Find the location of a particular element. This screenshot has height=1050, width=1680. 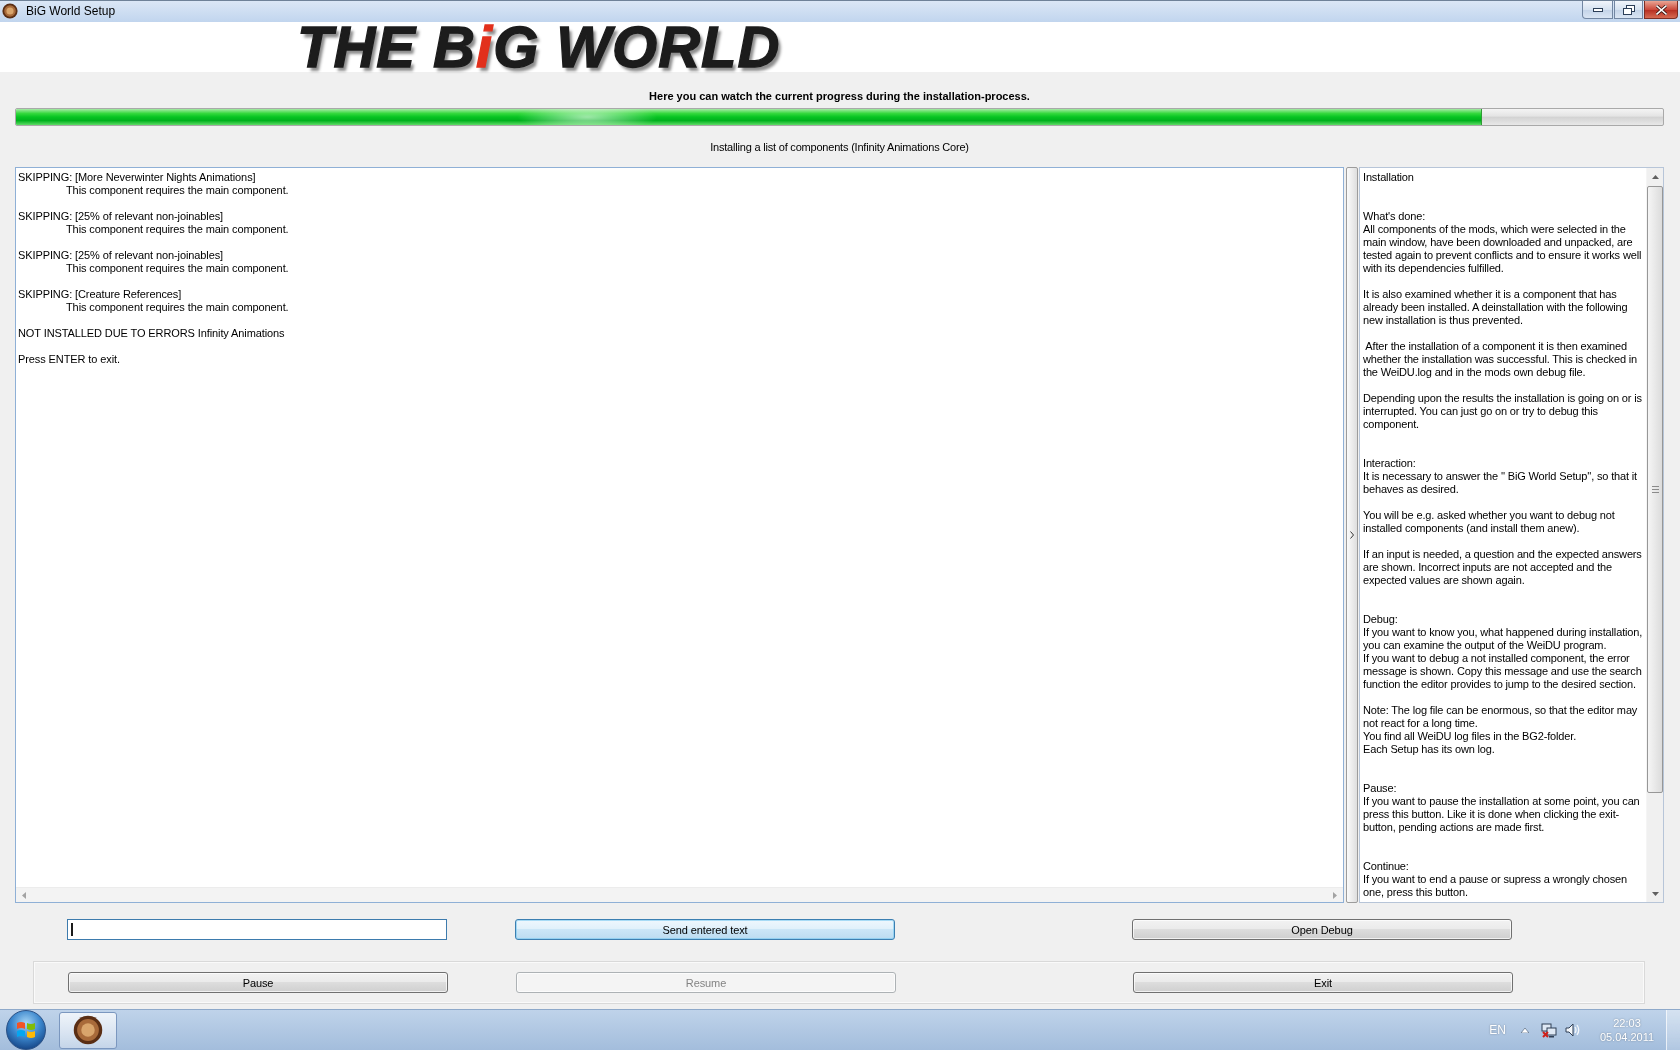

logo-text: THE BiG WORLD is located at coordinates (539, 47).